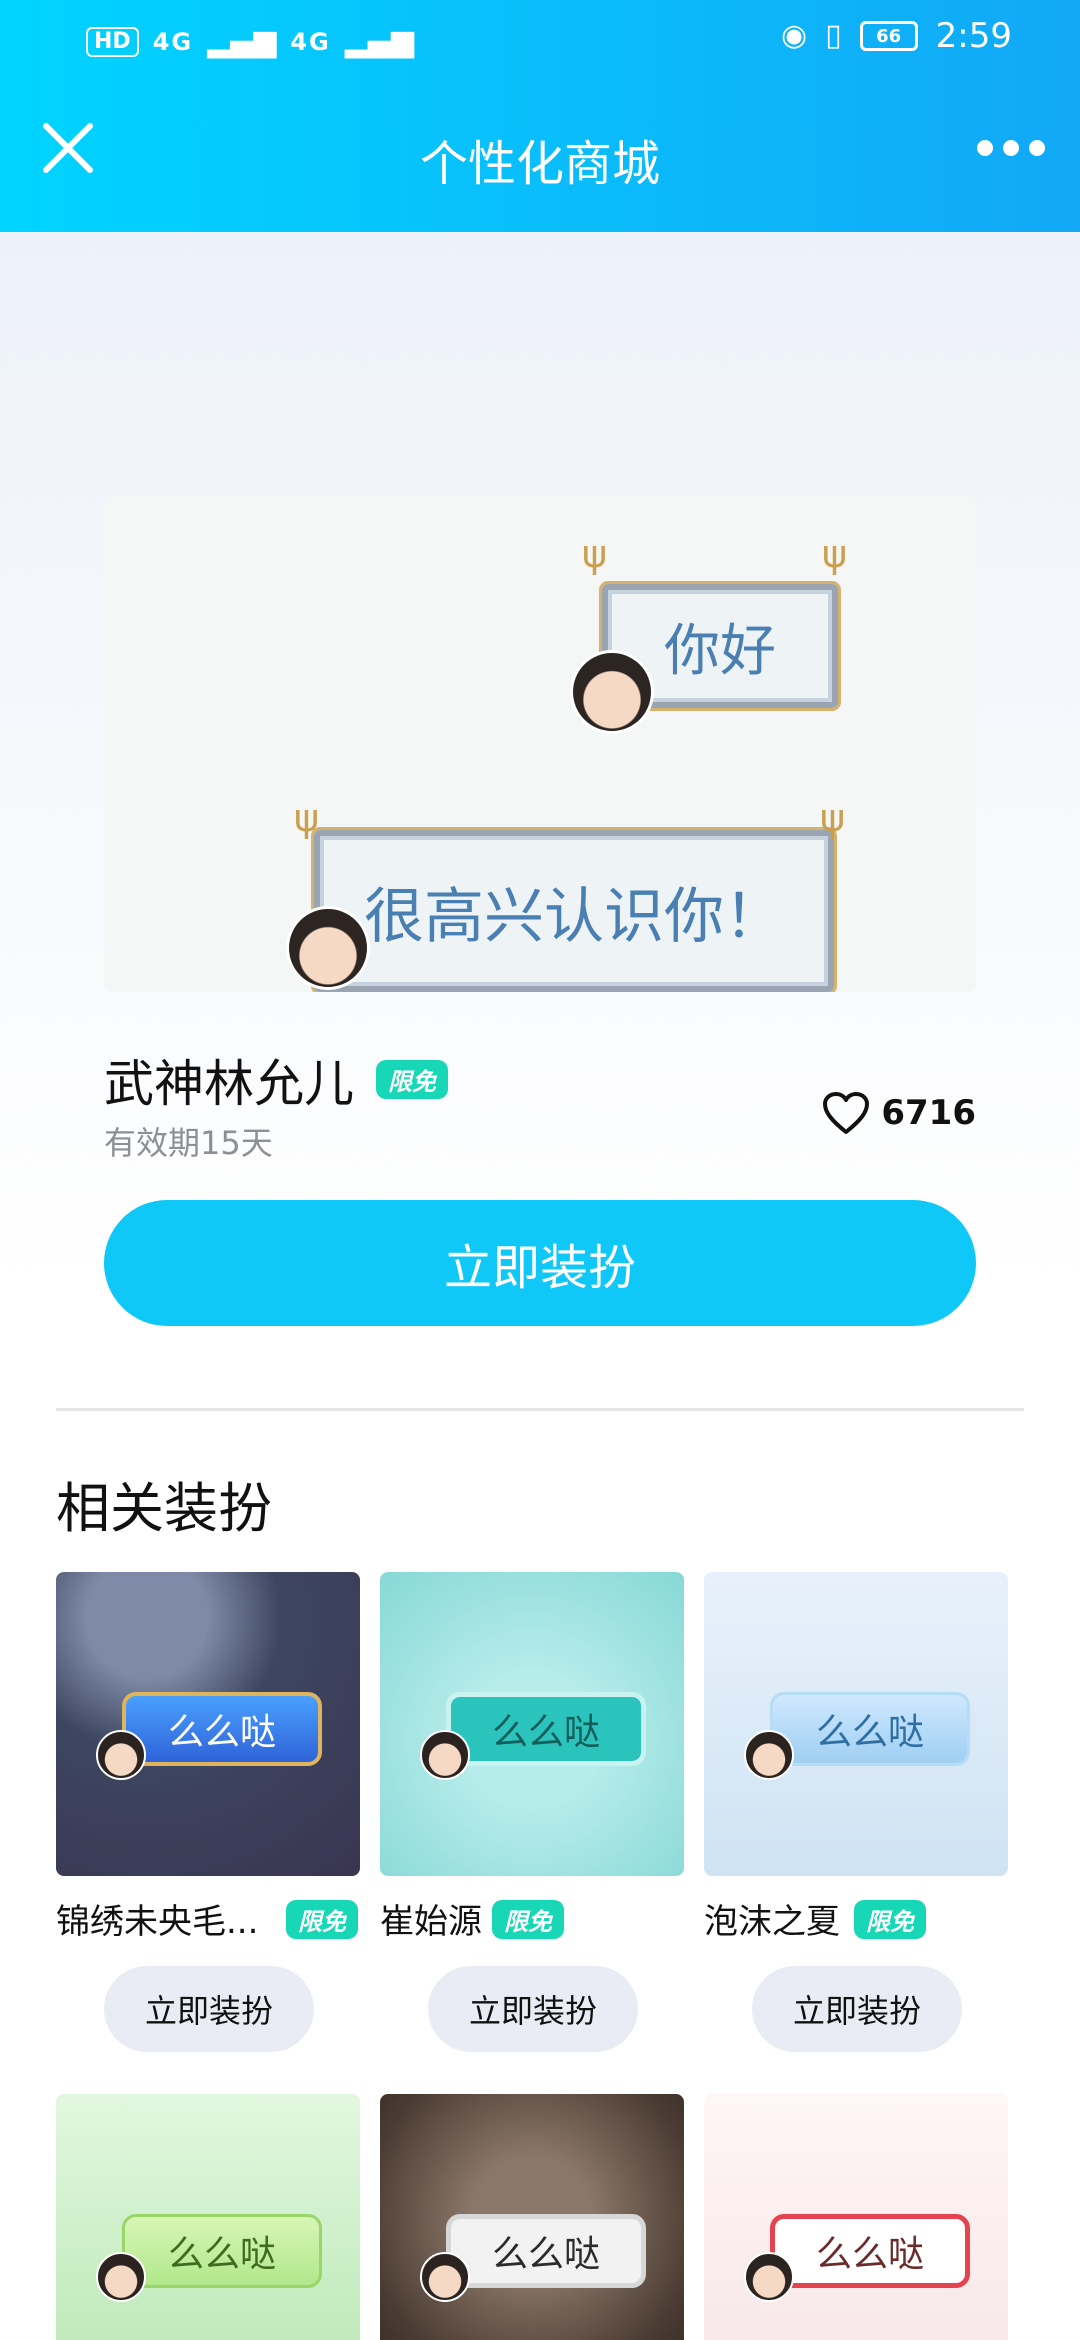  Describe the element at coordinates (772, 1922) in the screenshot. I see `related-name: 泡沫之夏` at that location.